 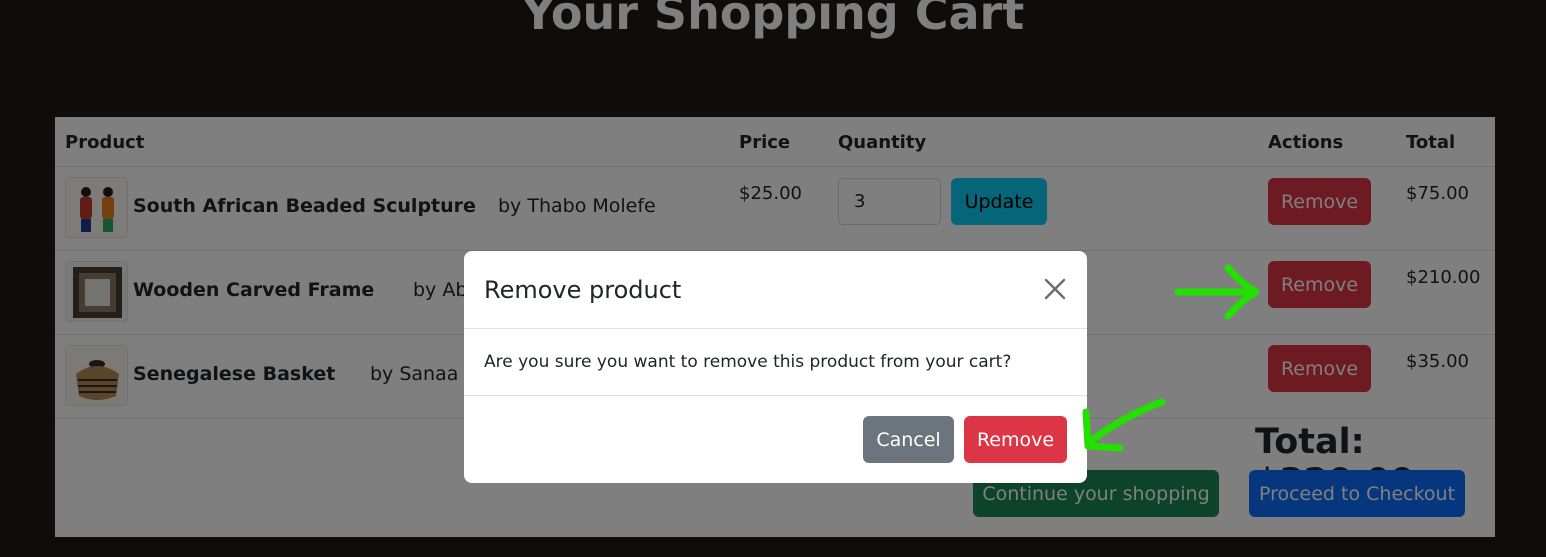 I want to click on dialog-title: Remove product, so click(x=583, y=290).